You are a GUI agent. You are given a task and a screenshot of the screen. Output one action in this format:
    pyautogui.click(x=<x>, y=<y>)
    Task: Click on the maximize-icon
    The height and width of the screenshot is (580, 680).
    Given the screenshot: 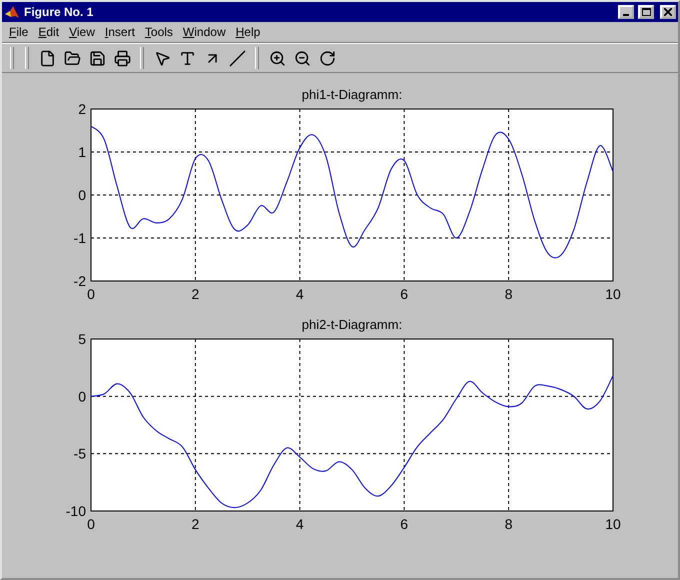 What is the action you would take?
    pyautogui.click(x=646, y=12)
    